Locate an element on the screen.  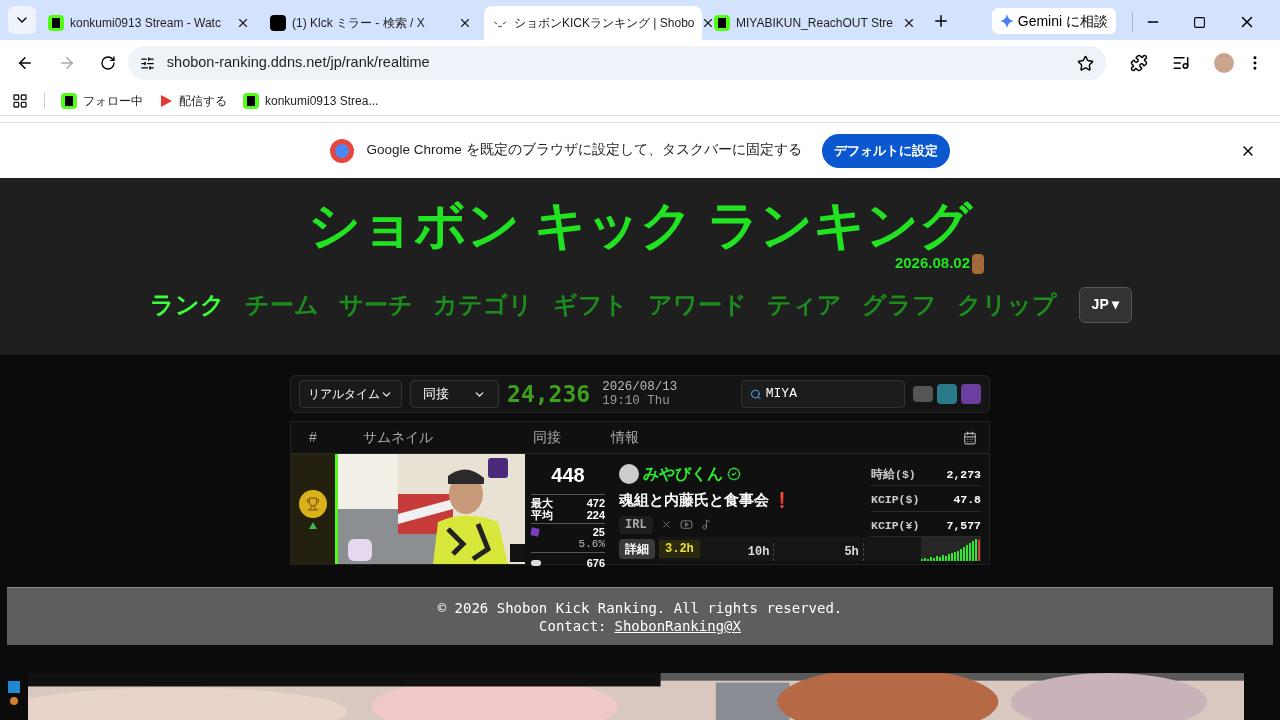
contact-label: Contact: is located at coordinates (573, 625).